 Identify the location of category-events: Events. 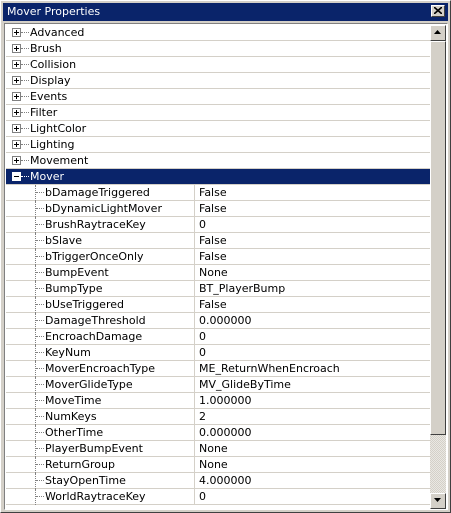
(218, 97).